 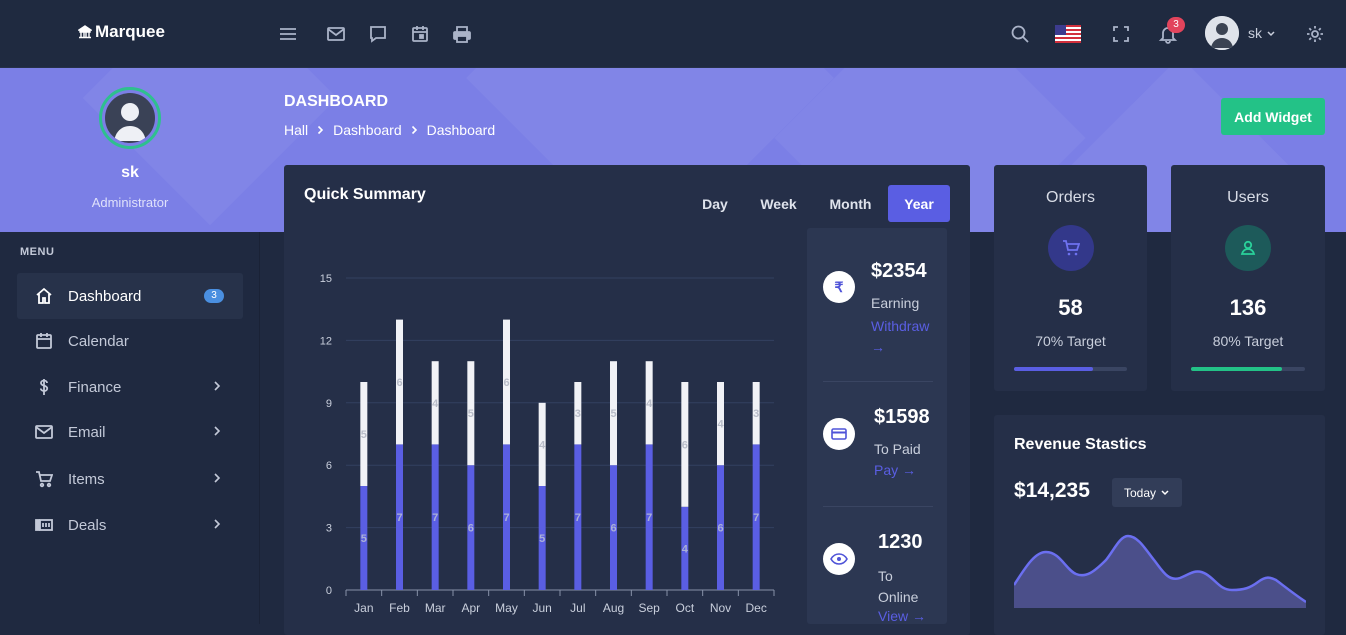 What do you see at coordinates (1255, 33) in the screenshot?
I see `user-name: sk` at bounding box center [1255, 33].